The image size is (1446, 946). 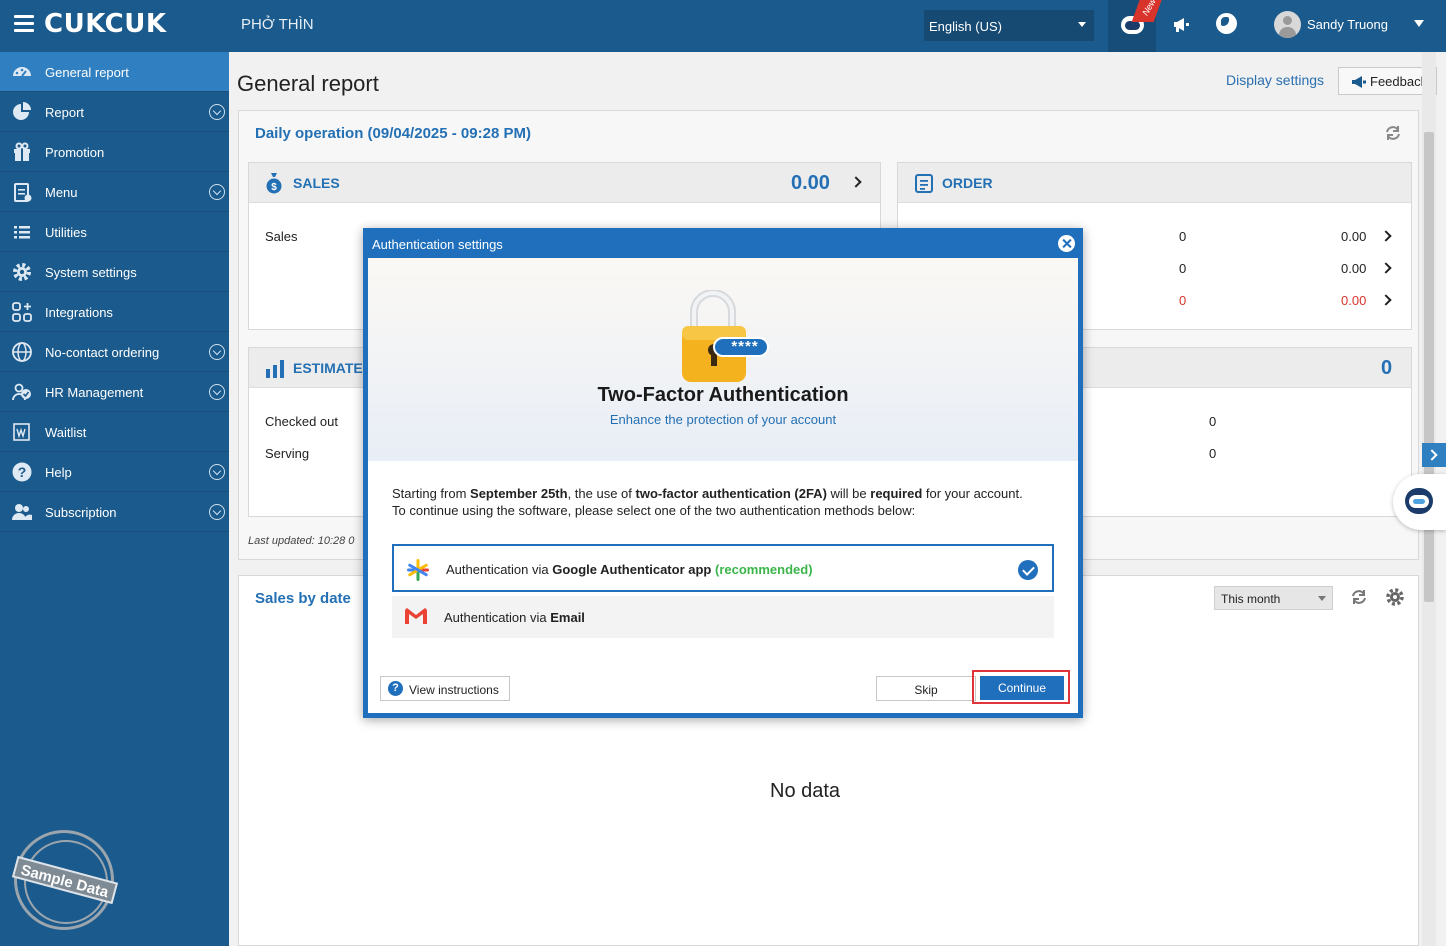 I want to click on recommended-tag: (recommended), so click(x=764, y=569).